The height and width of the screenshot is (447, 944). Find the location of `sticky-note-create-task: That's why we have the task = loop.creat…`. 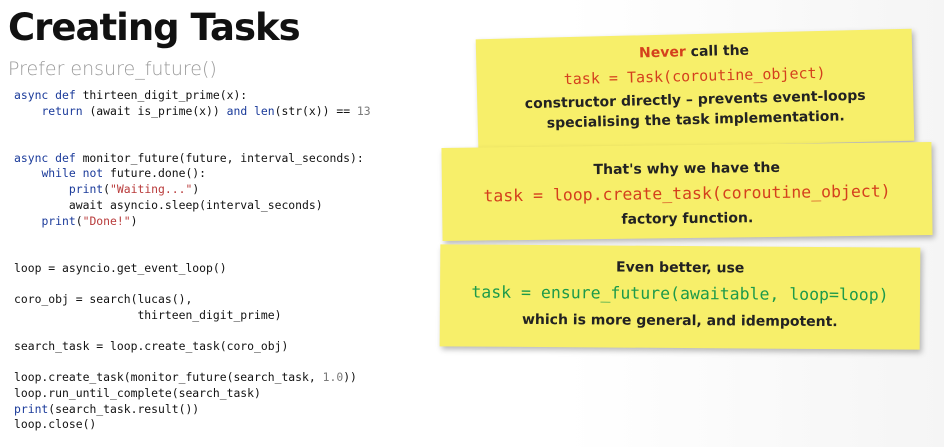

sticky-note-create-task: That's why we have the task = loop.creat… is located at coordinates (687, 191).